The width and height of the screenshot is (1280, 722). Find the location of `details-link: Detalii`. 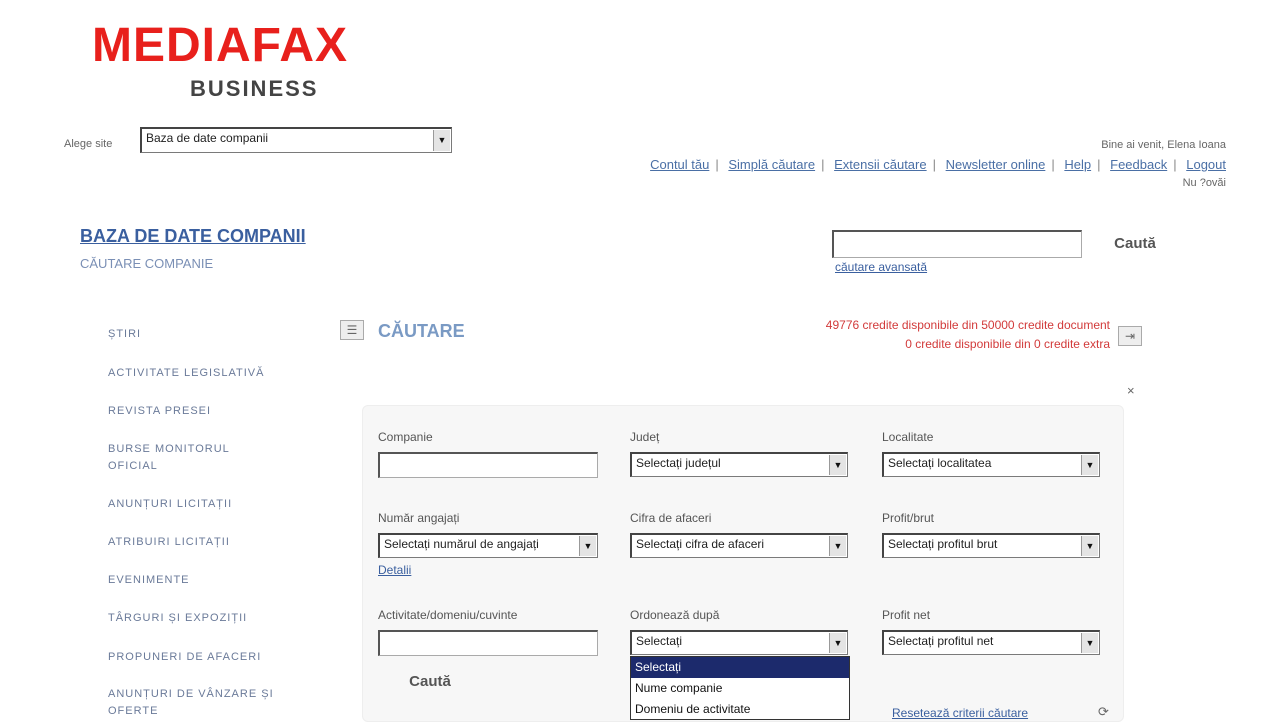

details-link: Detalii is located at coordinates (394, 570).